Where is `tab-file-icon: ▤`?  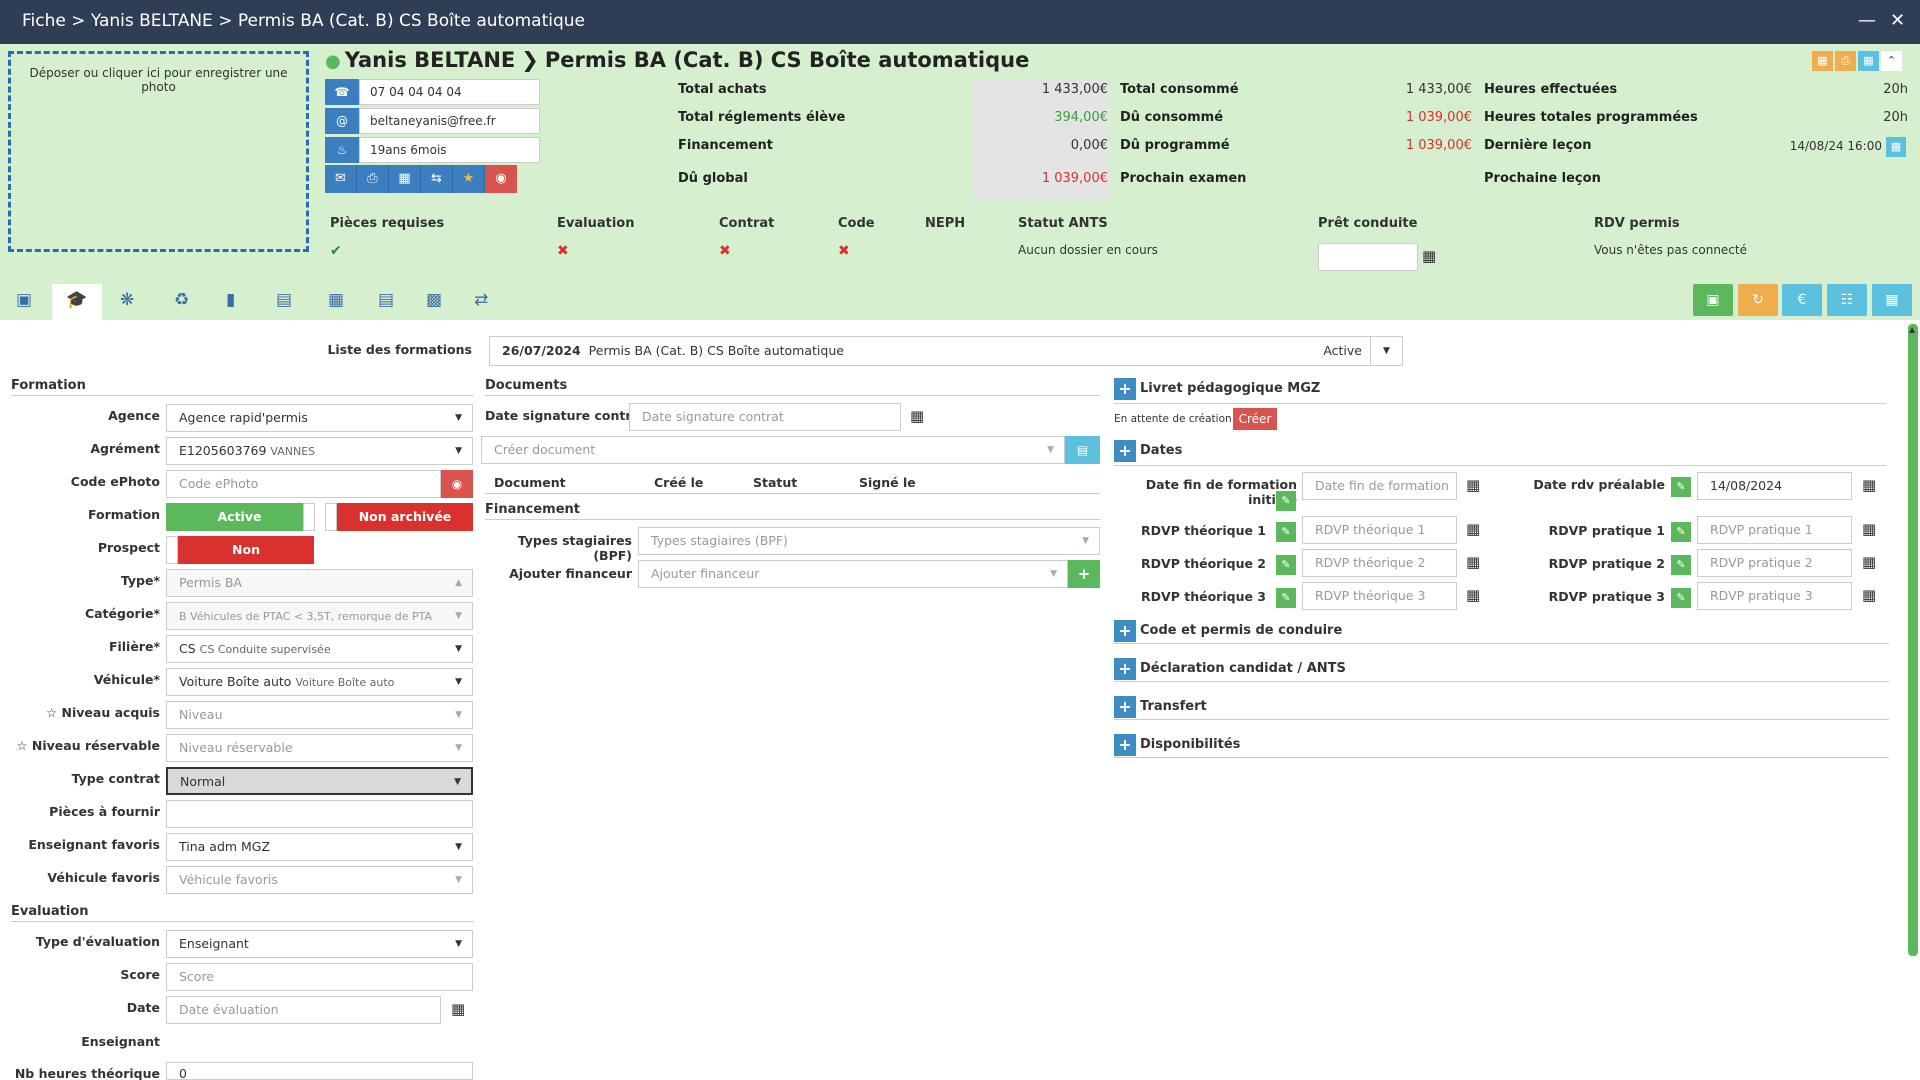
tab-file-icon: ▤ is located at coordinates (386, 300).